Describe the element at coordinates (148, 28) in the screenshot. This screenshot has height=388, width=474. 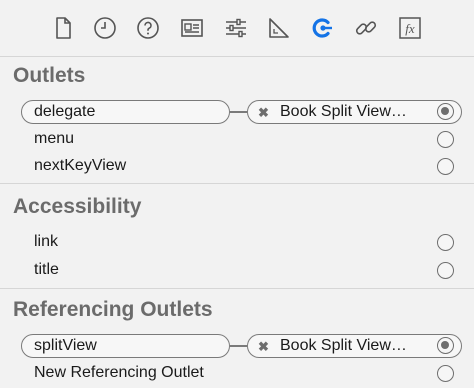
I see `help-icon` at that location.